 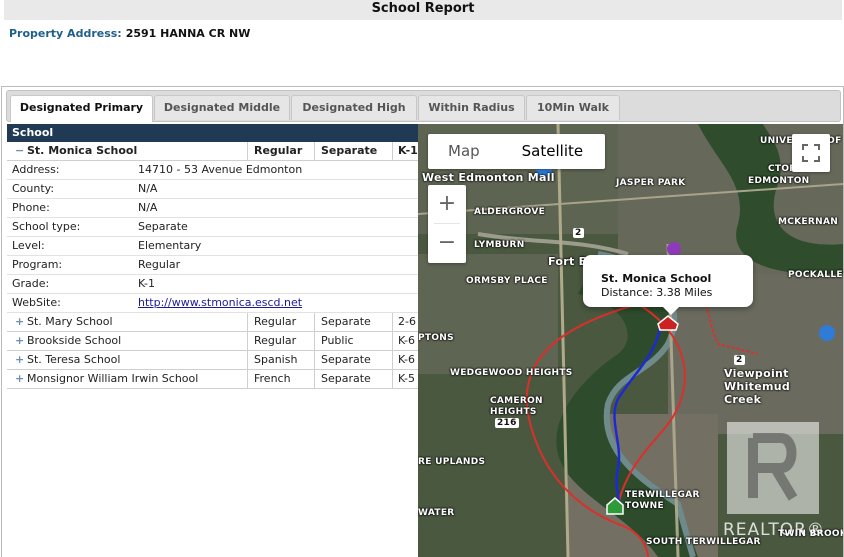 What do you see at coordinates (74, 359) in the screenshot?
I see `school-name: St. Teresa School` at bounding box center [74, 359].